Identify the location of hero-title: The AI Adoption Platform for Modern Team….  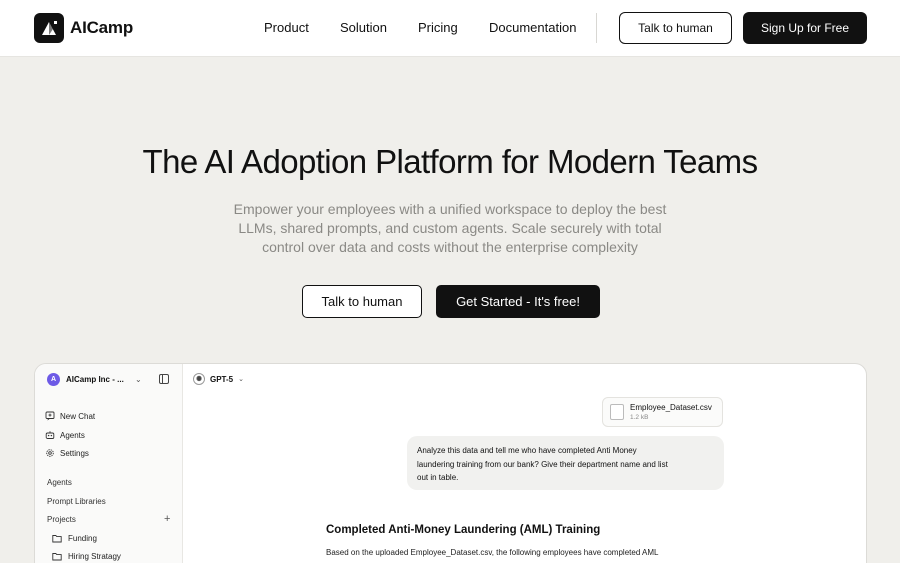
(450, 161).